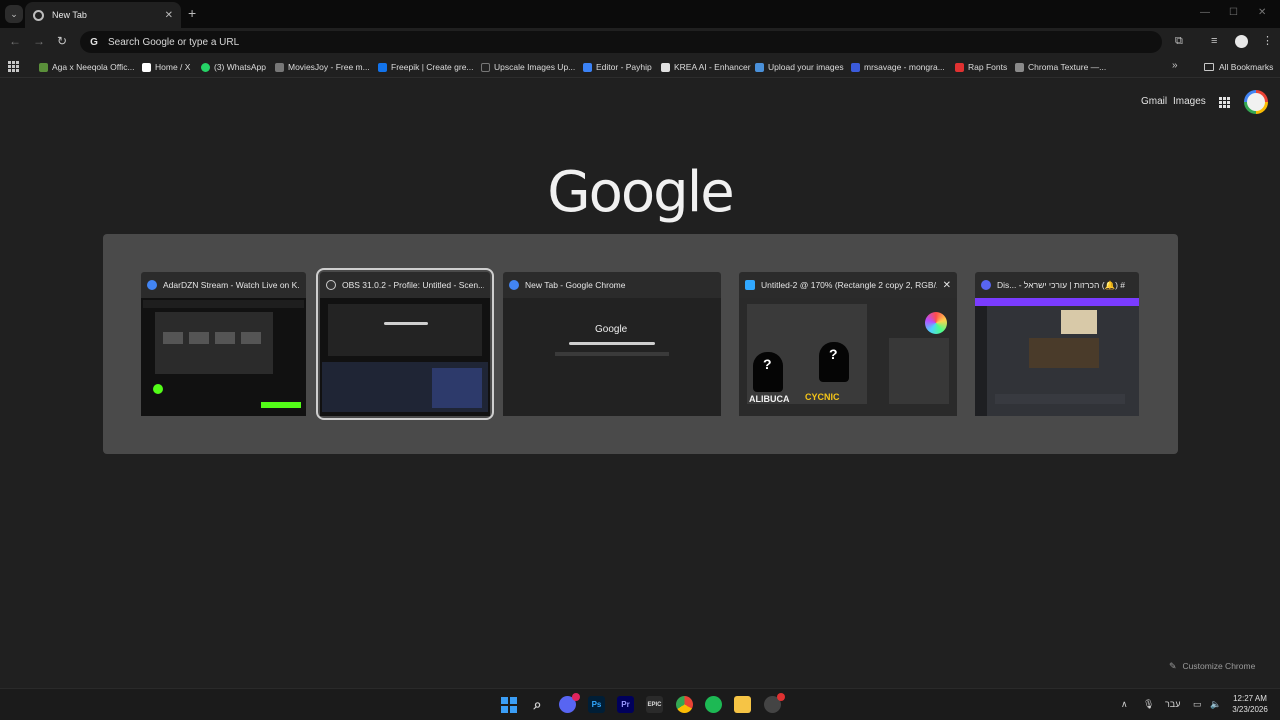  What do you see at coordinates (13, 66) in the screenshot?
I see `apps-grid-icon` at bounding box center [13, 66].